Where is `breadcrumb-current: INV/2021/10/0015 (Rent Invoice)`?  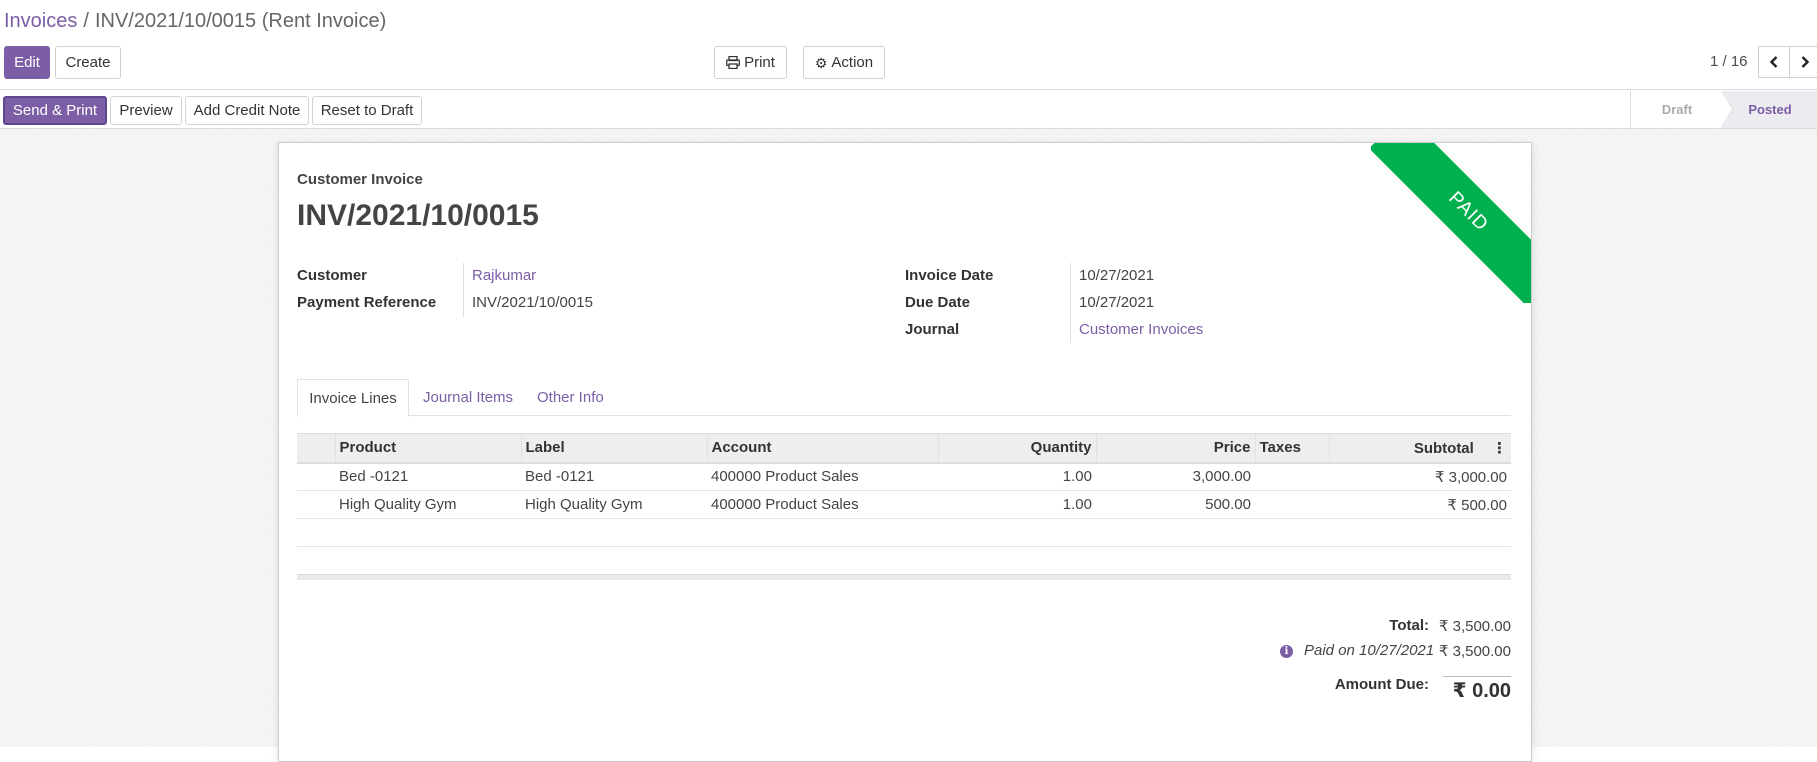
breadcrumb-current: INV/2021/10/0015 (Rent Invoice) is located at coordinates (240, 21).